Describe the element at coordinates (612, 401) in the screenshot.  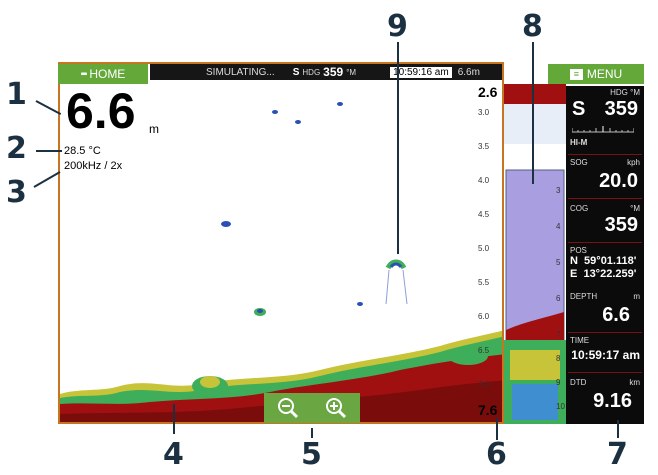
I see `dtd-value: 9.16` at that location.